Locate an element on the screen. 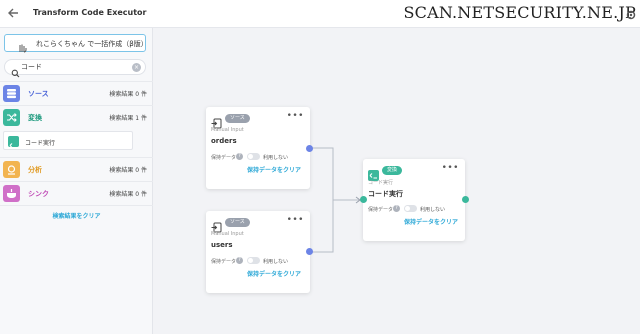 The image size is (640, 334). auto-create-button: れこらくちゃん で一括作成（β版） is located at coordinates (76, 43).